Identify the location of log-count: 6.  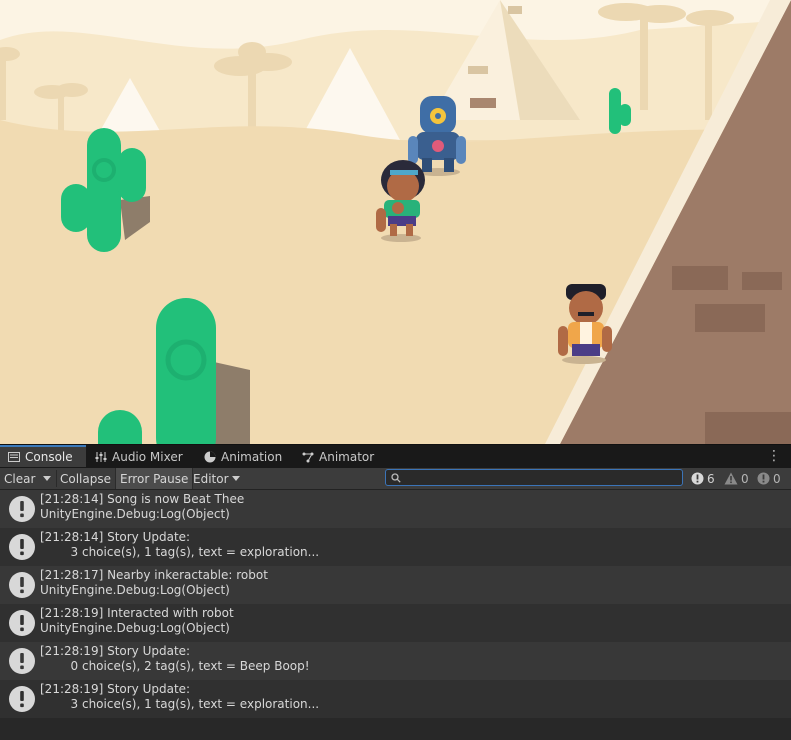
(711, 478).